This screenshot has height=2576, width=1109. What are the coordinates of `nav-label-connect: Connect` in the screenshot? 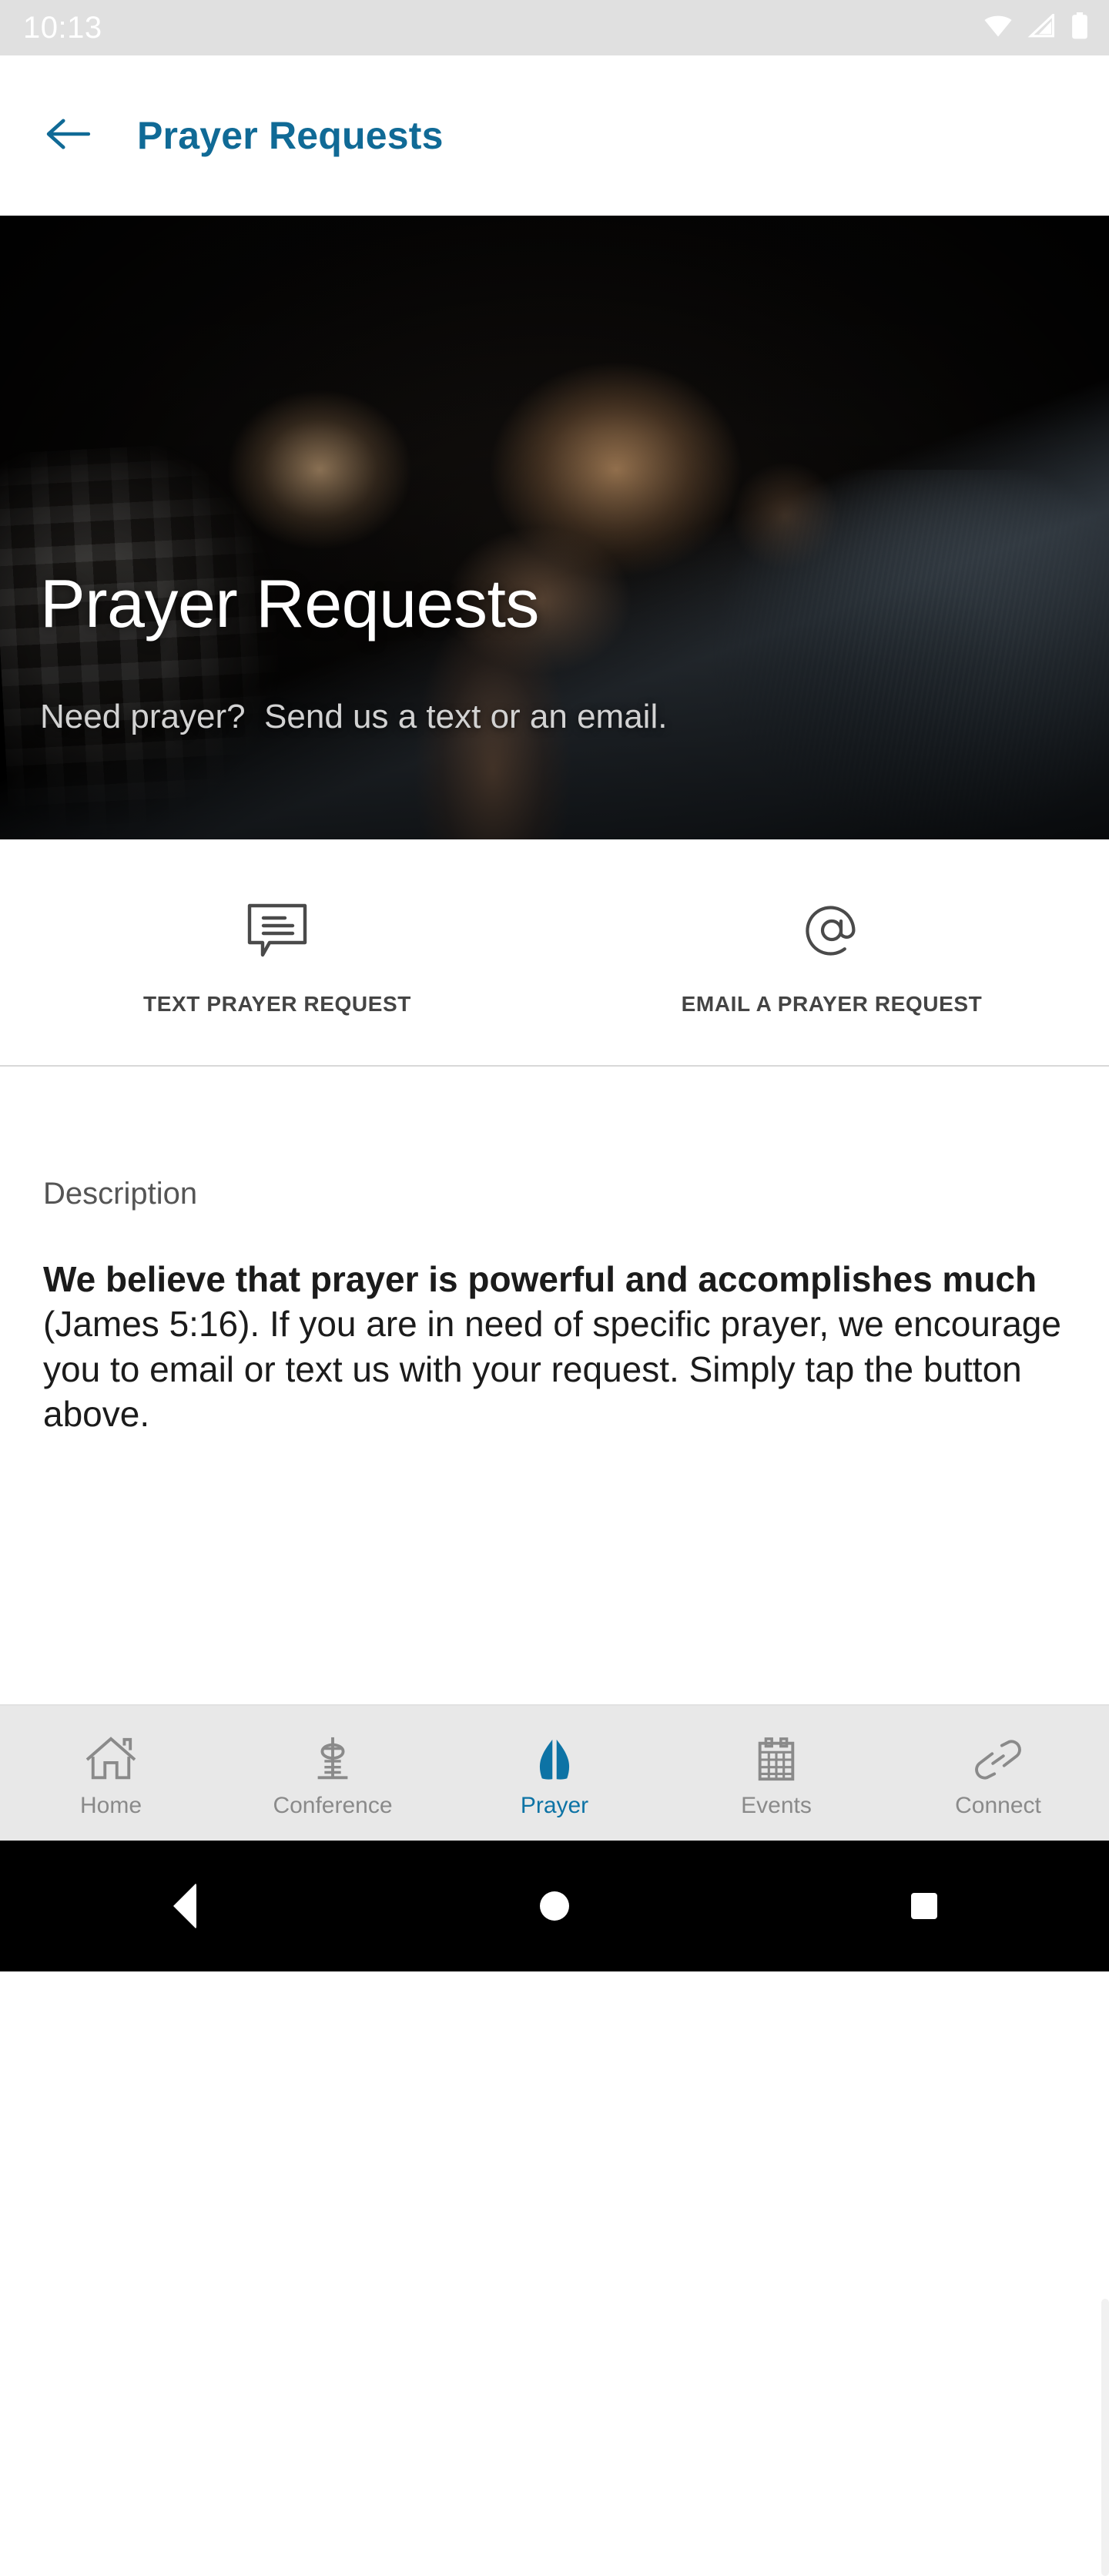 It's located at (998, 1805).